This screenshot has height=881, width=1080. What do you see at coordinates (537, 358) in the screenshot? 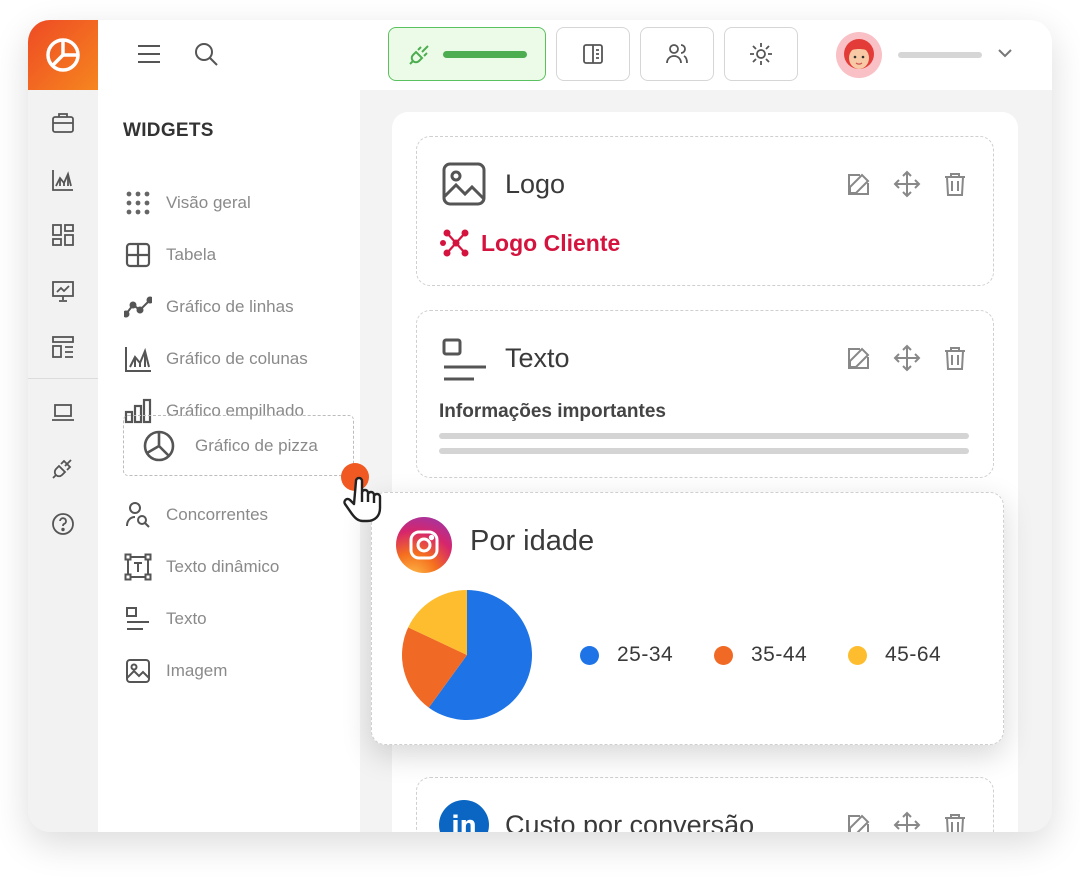
I see `widget-title: Texto` at bounding box center [537, 358].